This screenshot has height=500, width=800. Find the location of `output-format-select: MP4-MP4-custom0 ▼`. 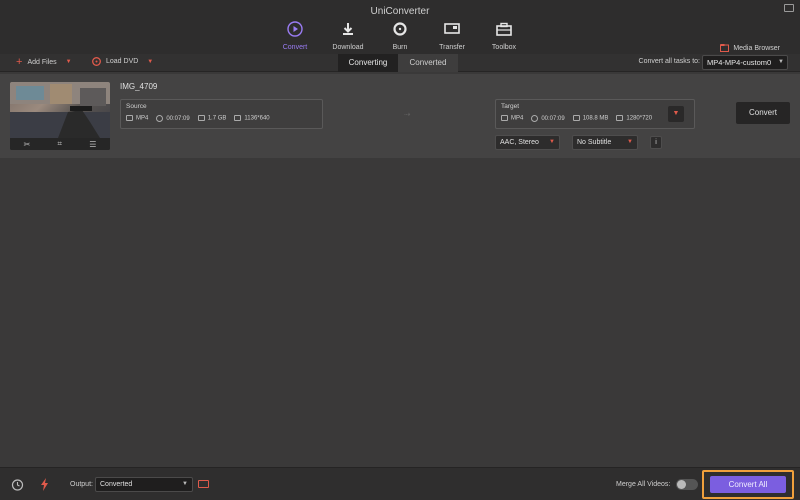

output-format-select: MP4-MP4-custom0 ▼ is located at coordinates (745, 62).